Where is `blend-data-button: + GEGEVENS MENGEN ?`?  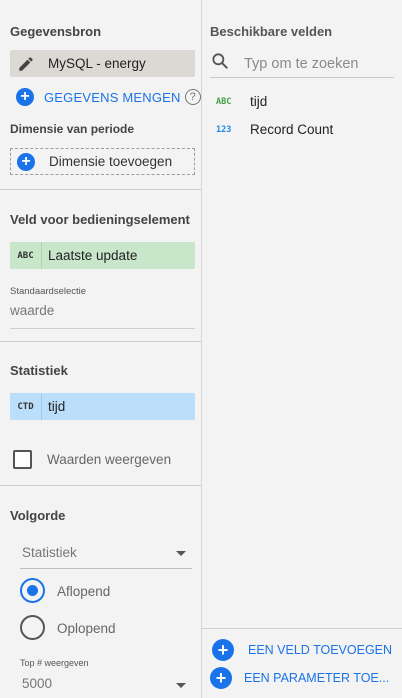
blend-data-button: + GEGEVENS MENGEN ? is located at coordinates (108, 97).